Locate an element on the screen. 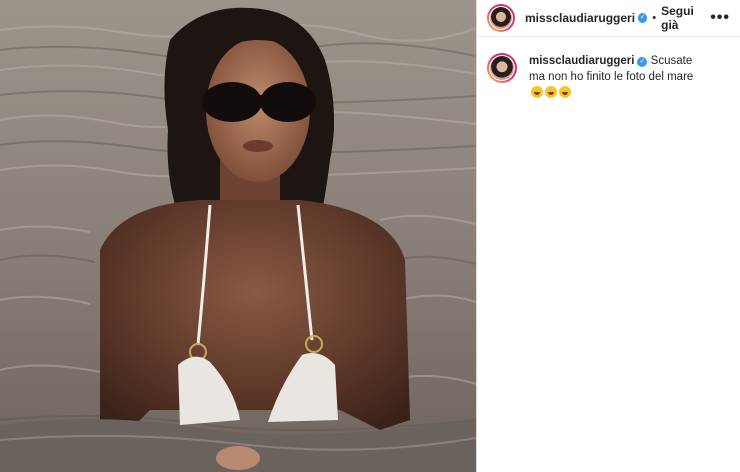  caption-username-link: missclaudiaruggeri is located at coordinates (581, 61).